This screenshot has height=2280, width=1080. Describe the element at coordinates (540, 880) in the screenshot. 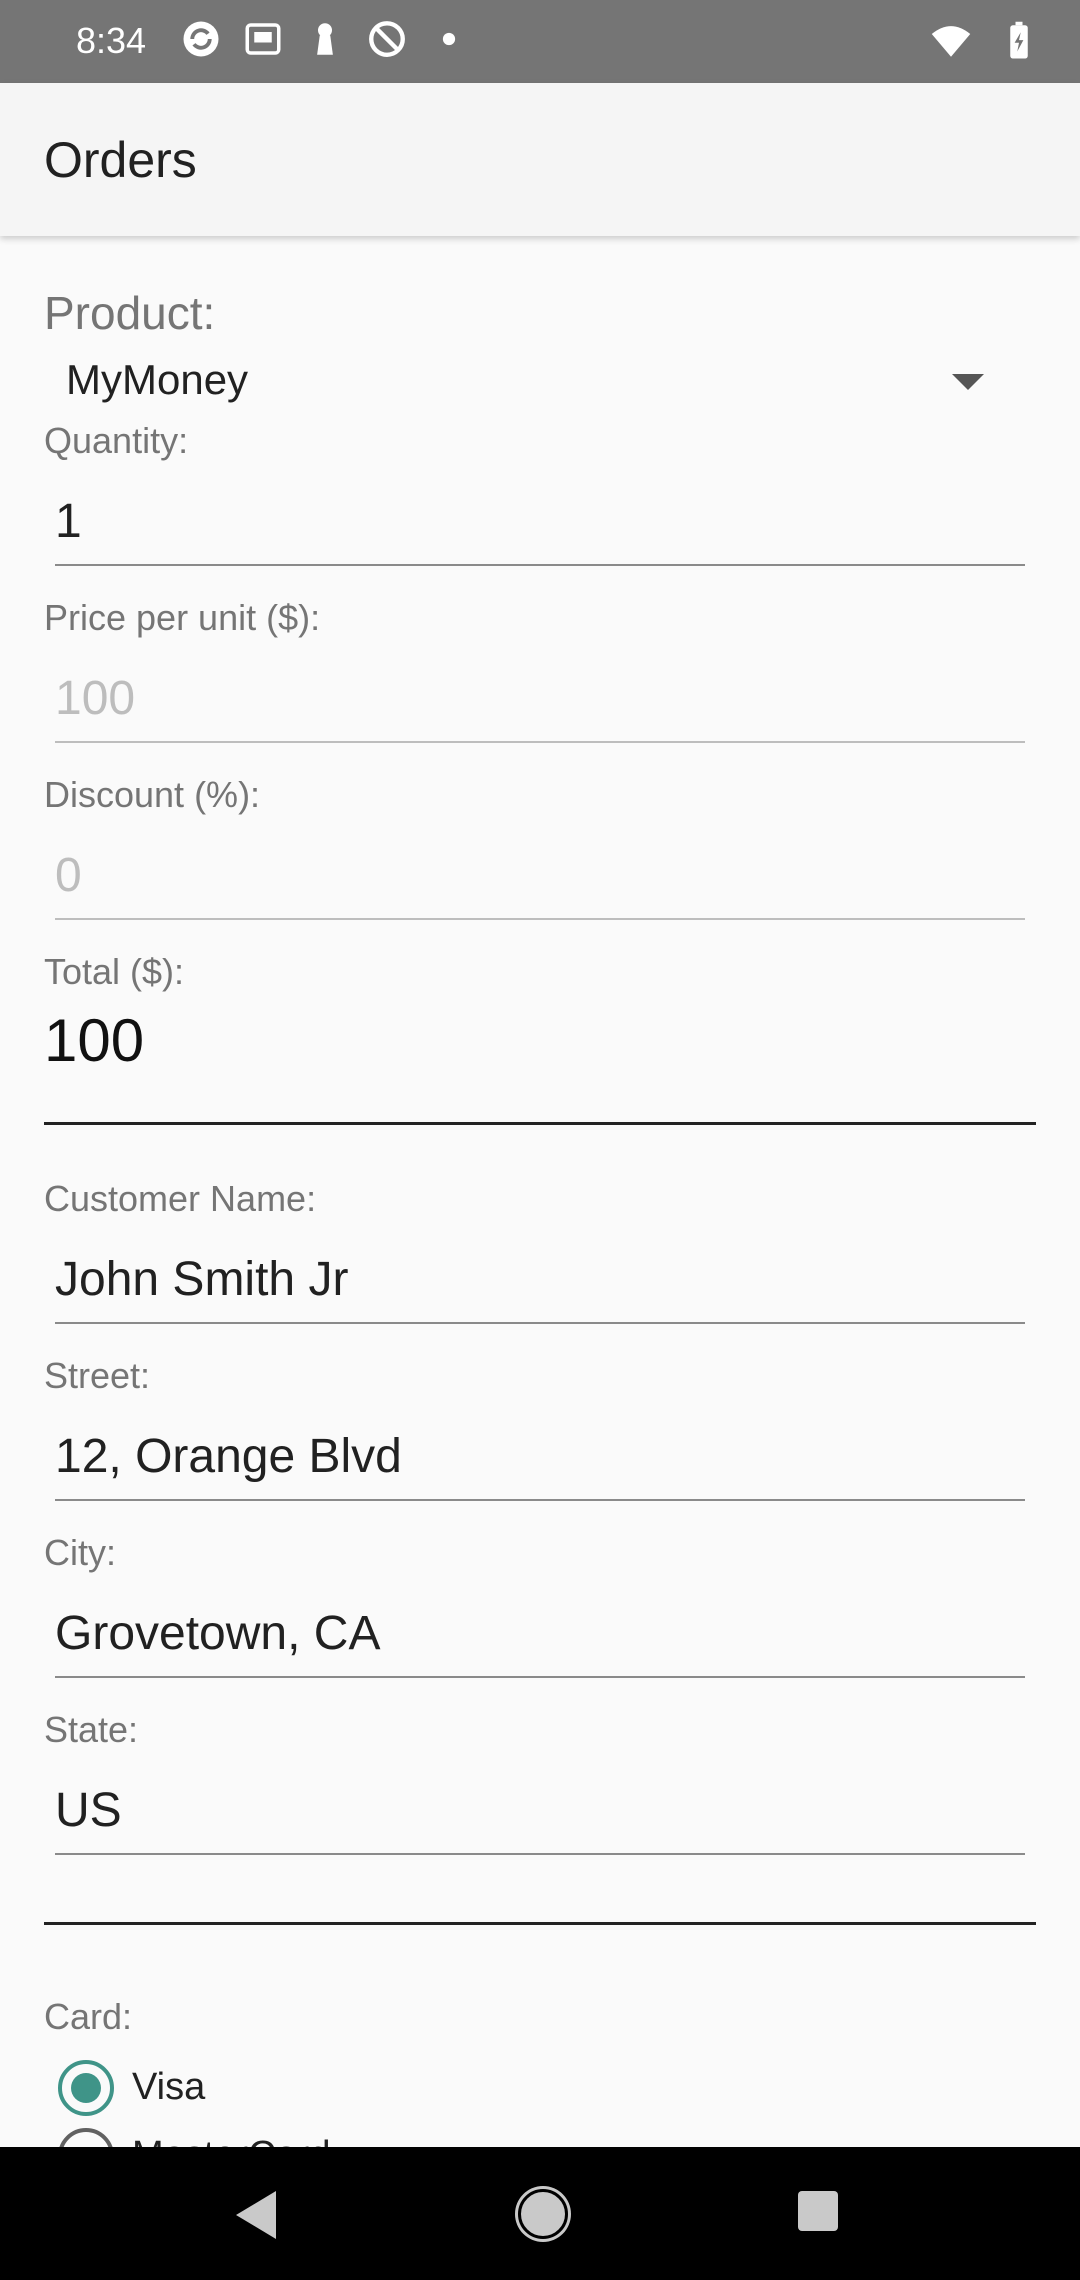

I see `discount-field: 0` at that location.